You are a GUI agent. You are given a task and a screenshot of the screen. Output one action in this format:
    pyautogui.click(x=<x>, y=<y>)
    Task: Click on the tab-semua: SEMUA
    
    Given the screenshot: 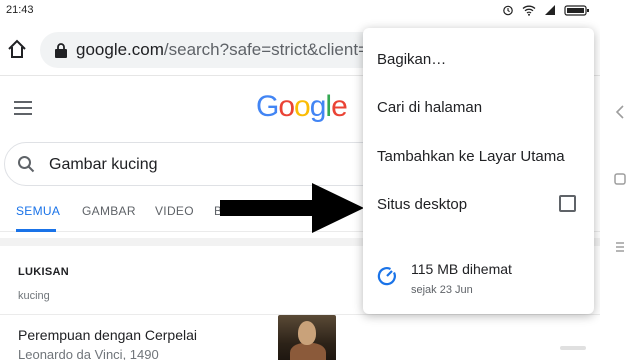 What is the action you would take?
    pyautogui.click(x=38, y=211)
    